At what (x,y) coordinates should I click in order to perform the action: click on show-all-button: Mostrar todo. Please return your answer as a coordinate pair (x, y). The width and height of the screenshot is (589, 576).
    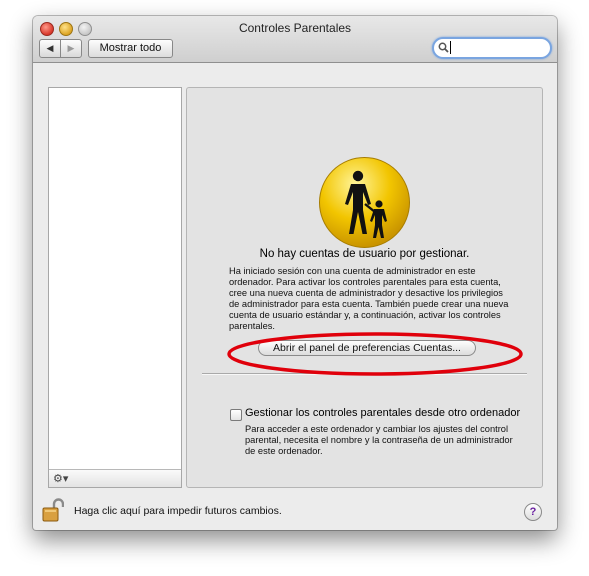
    Looking at the image, I should click on (130, 48).